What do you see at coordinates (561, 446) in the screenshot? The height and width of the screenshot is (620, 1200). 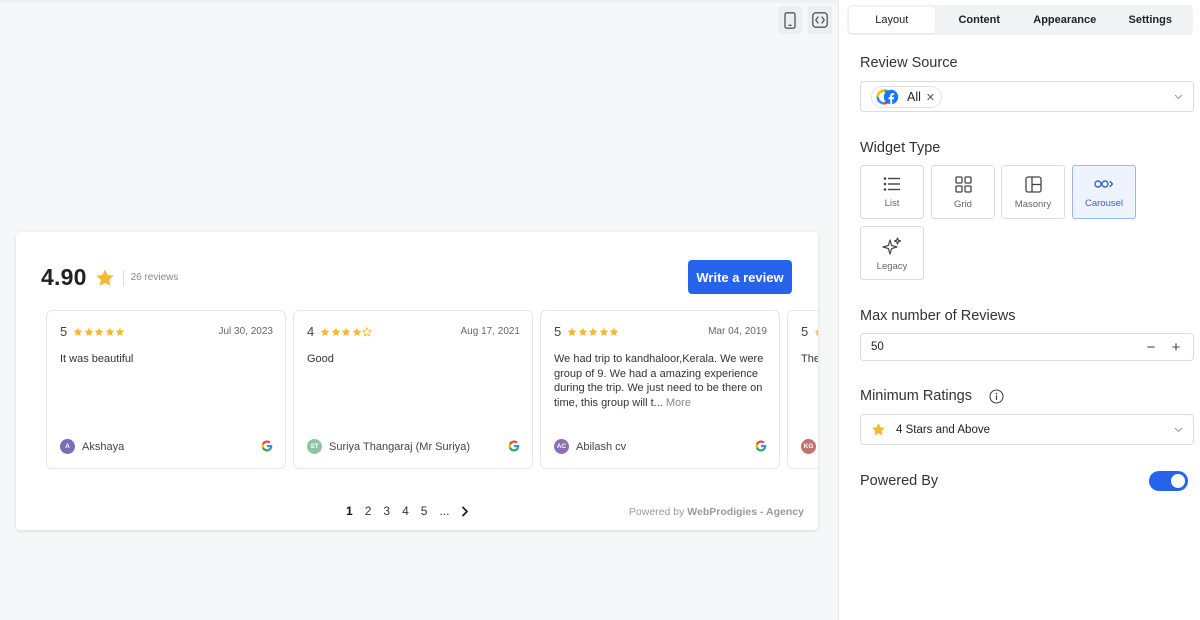 I see `avatar: AC` at bounding box center [561, 446].